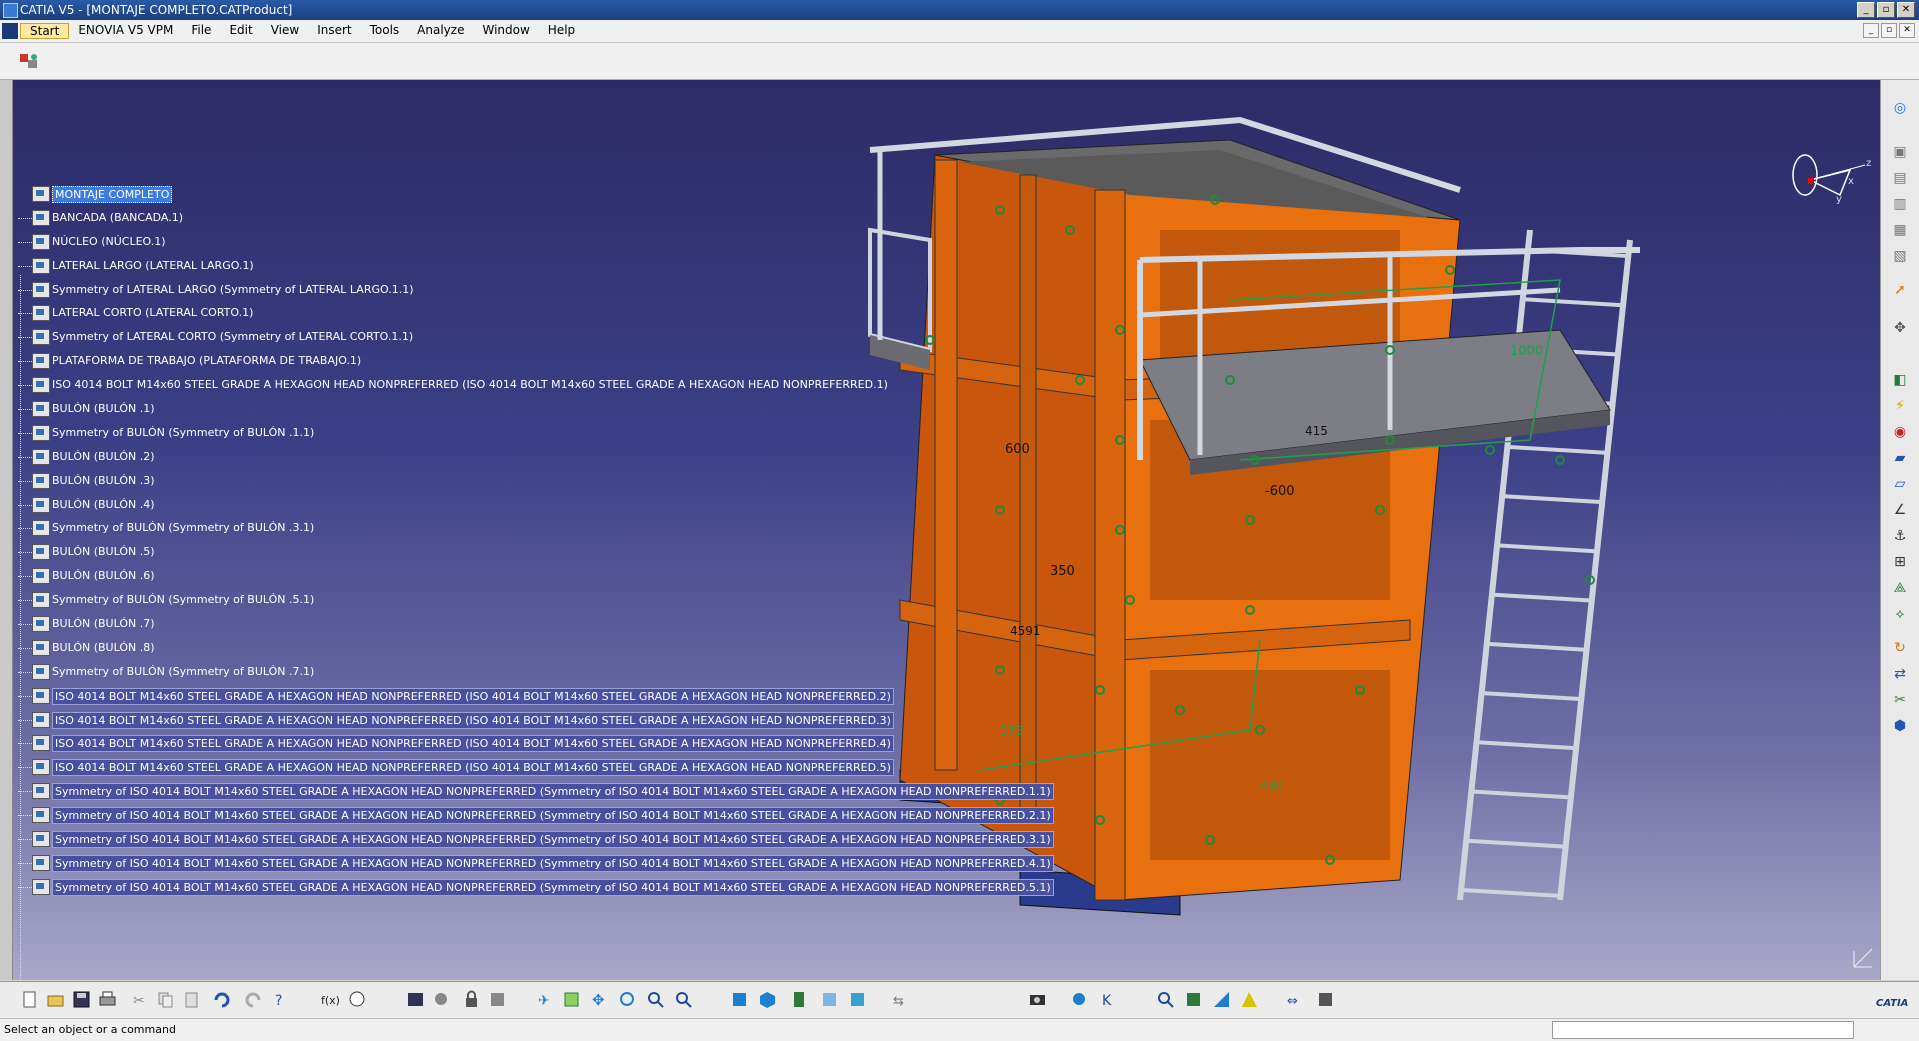 This screenshot has width=1919, height=1041. I want to click on manipulation-icon: ✥, so click(1900, 328).